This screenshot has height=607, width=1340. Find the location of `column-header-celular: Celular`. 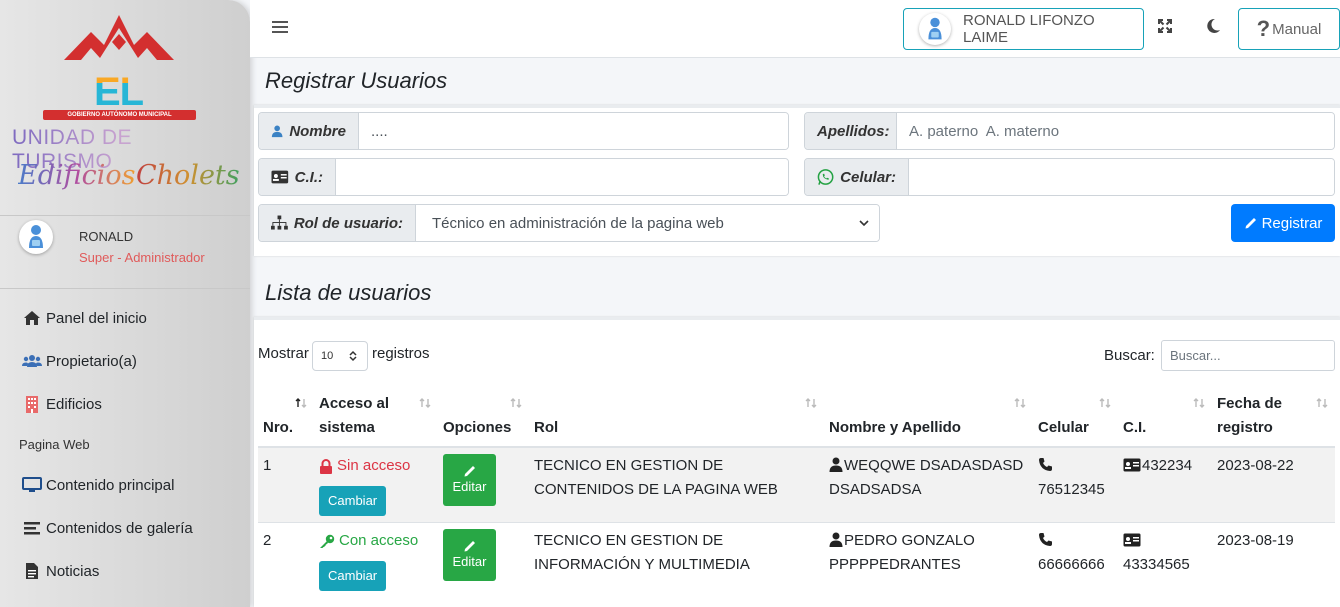

column-header-celular: Celular is located at coordinates (1075, 417).